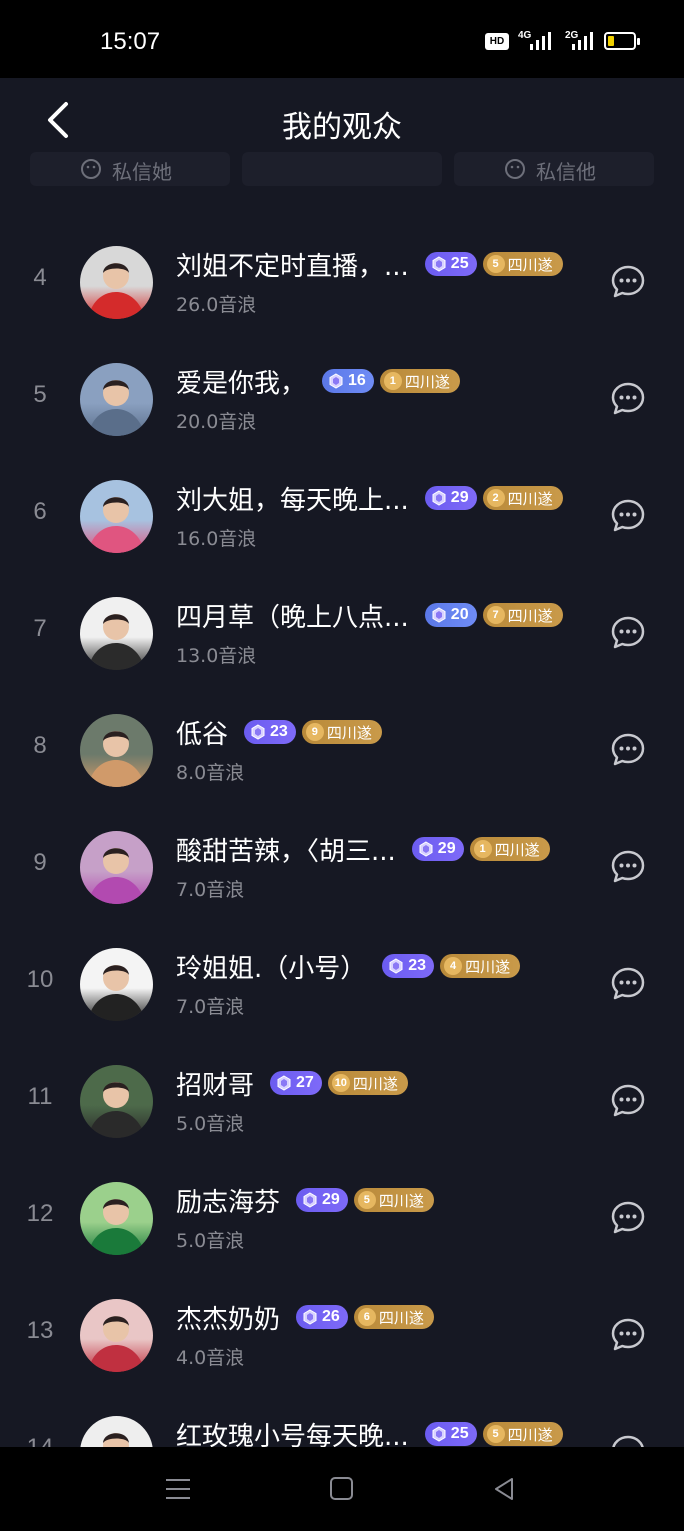 The width and height of the screenshot is (684, 1531). I want to click on user-level-value: 16, so click(357, 380).